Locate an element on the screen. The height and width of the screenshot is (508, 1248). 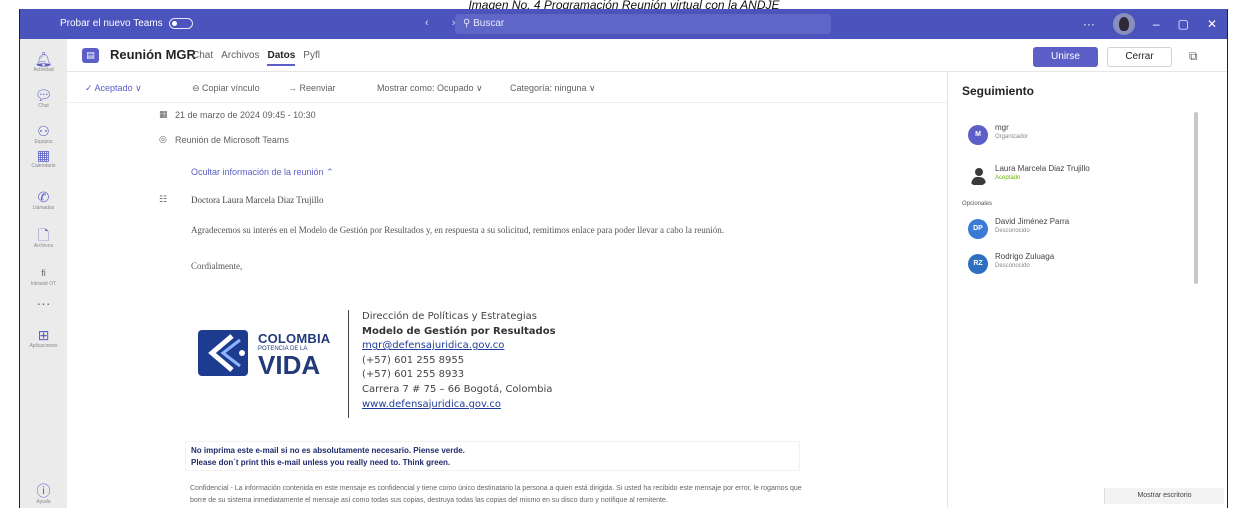
attendee-name: David Jiménez Parra is located at coordinates (1032, 221).